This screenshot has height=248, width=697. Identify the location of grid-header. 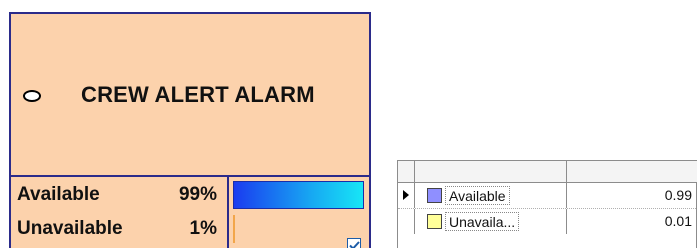
(547, 172).